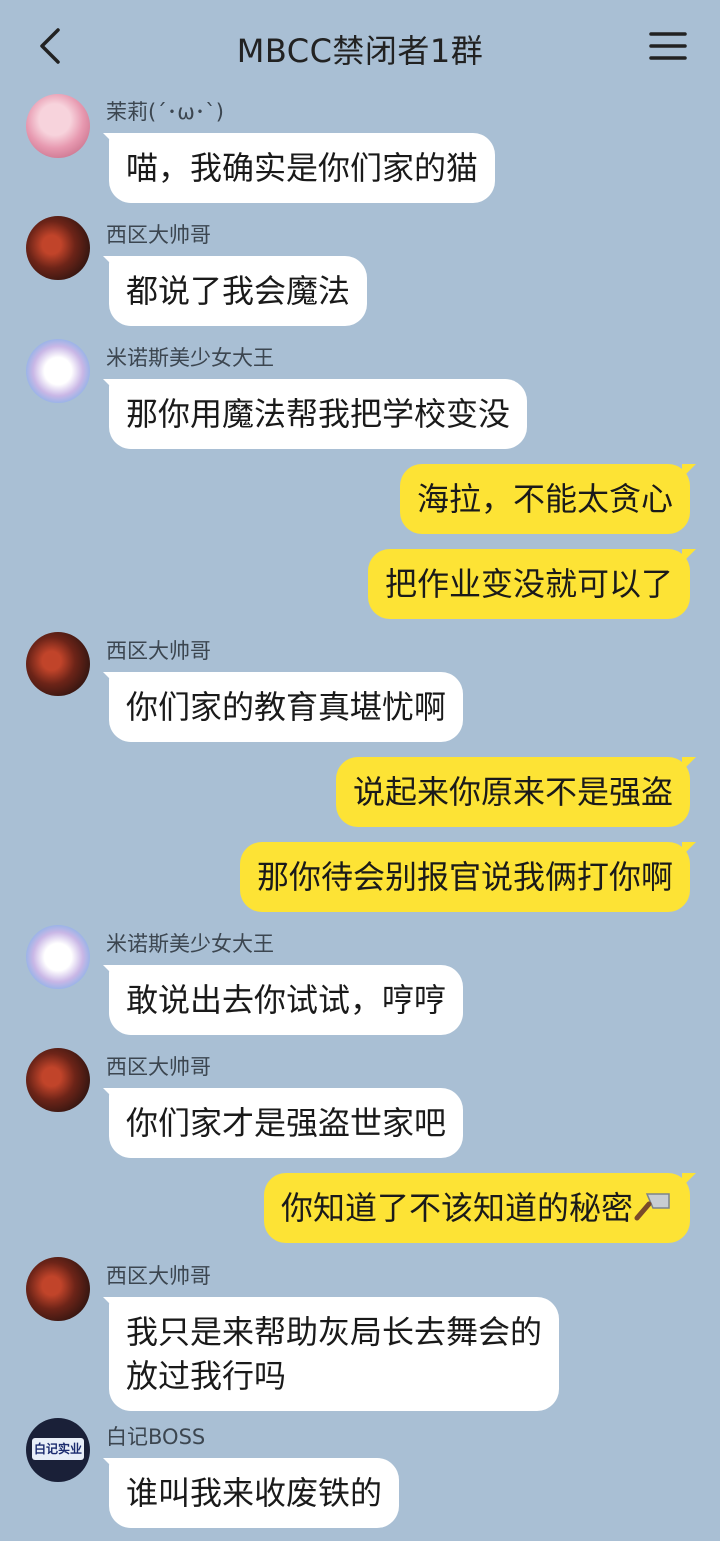 This screenshot has width=720, height=1541. I want to click on message-bubble-incoming: 你们家的教育真堪忧啊, so click(283, 707).